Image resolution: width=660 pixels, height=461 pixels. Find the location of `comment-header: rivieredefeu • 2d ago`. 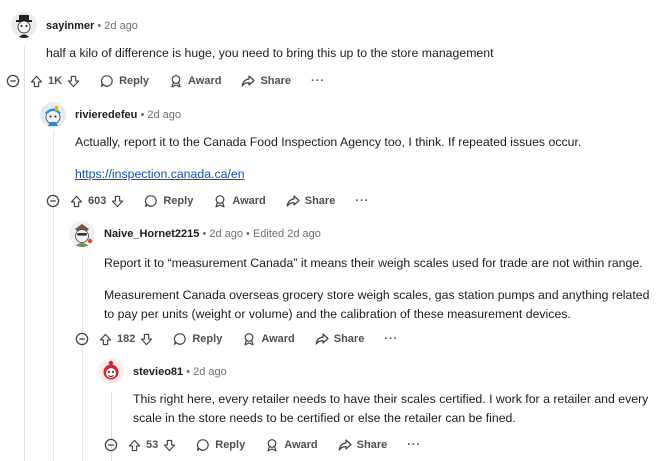

comment-header: rivieredefeu • 2d ago is located at coordinates (128, 115).